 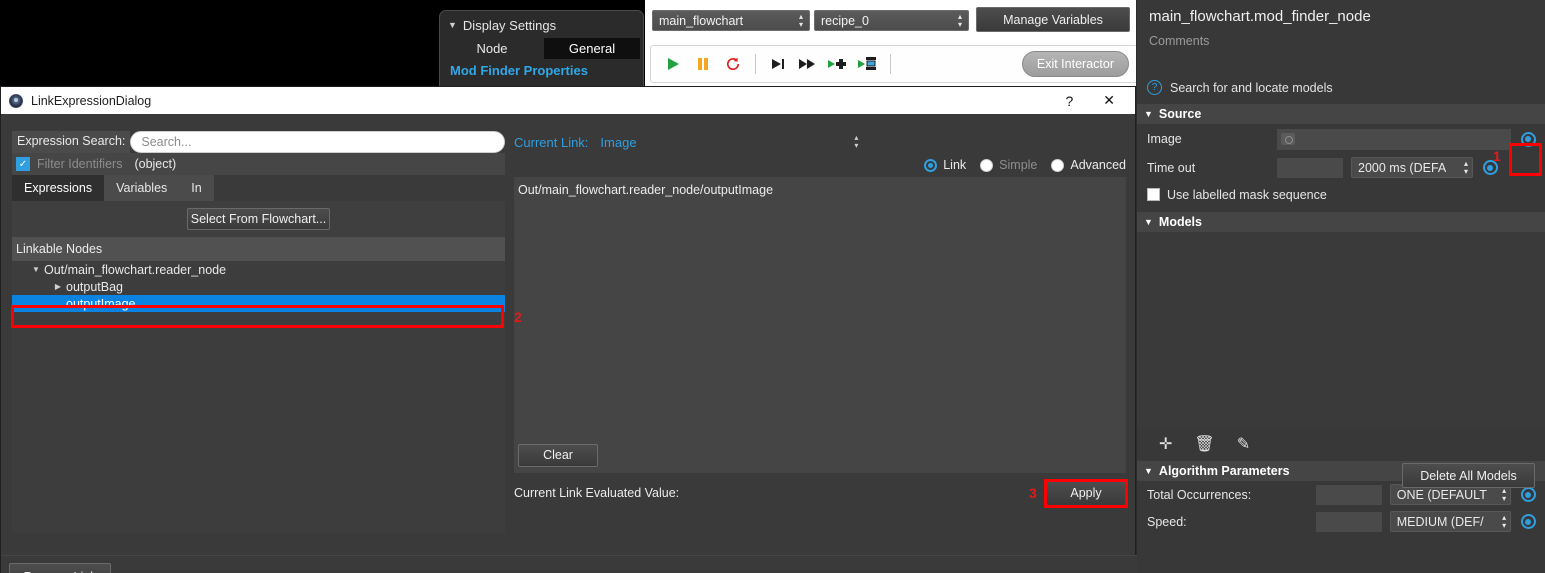 I want to click on tab-node: Node, so click(x=492, y=48).